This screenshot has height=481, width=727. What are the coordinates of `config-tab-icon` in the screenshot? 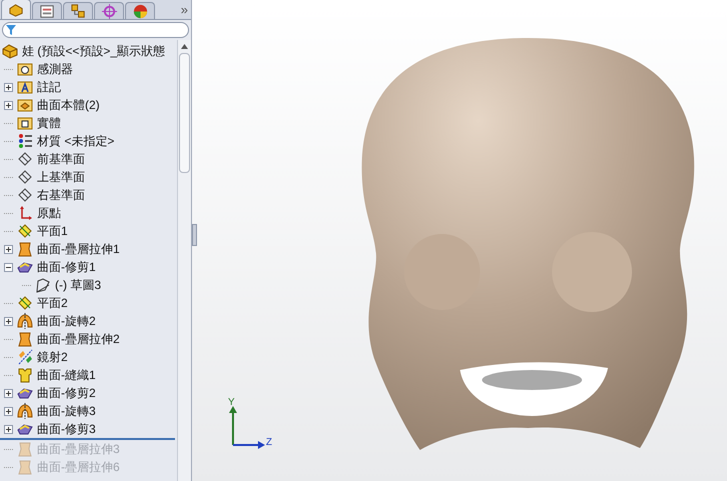 It's located at (78, 11).